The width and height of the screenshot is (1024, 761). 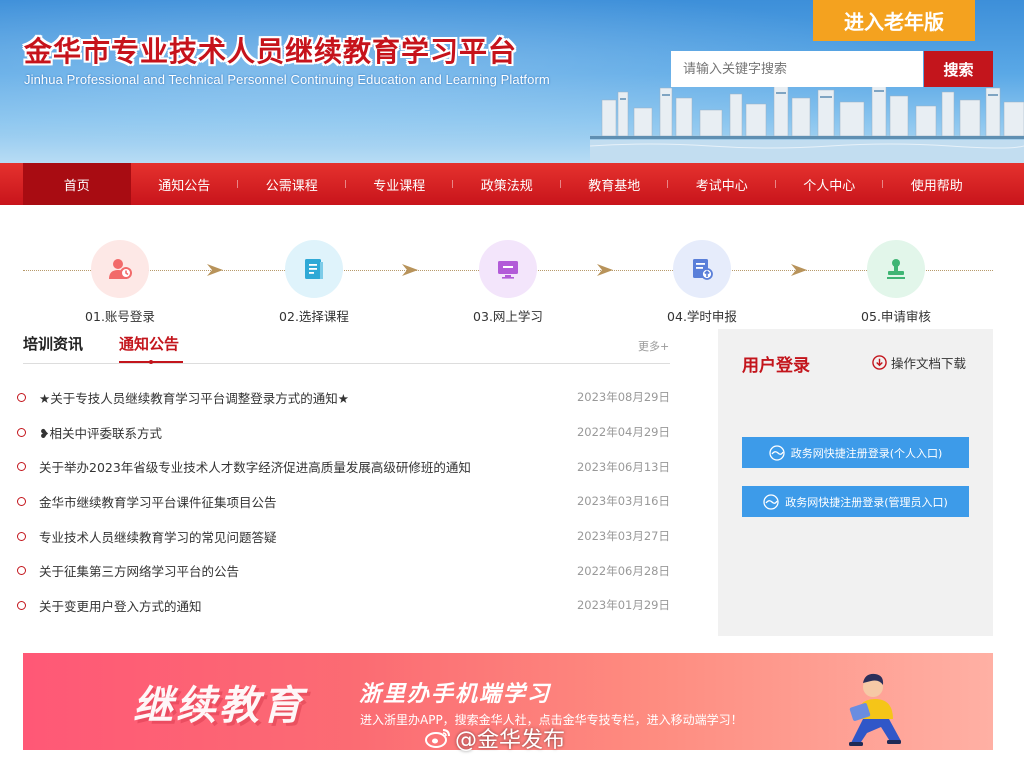 I want to click on step-account-login: 01.账号登录, so click(x=120, y=282).